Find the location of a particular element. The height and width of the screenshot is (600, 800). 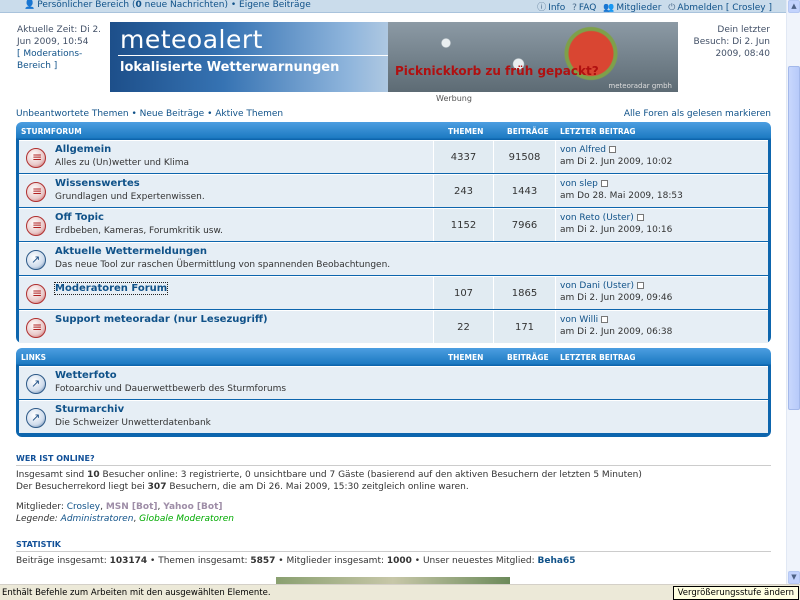

new-posts-link: Neue Beiträge is located at coordinates (172, 114).